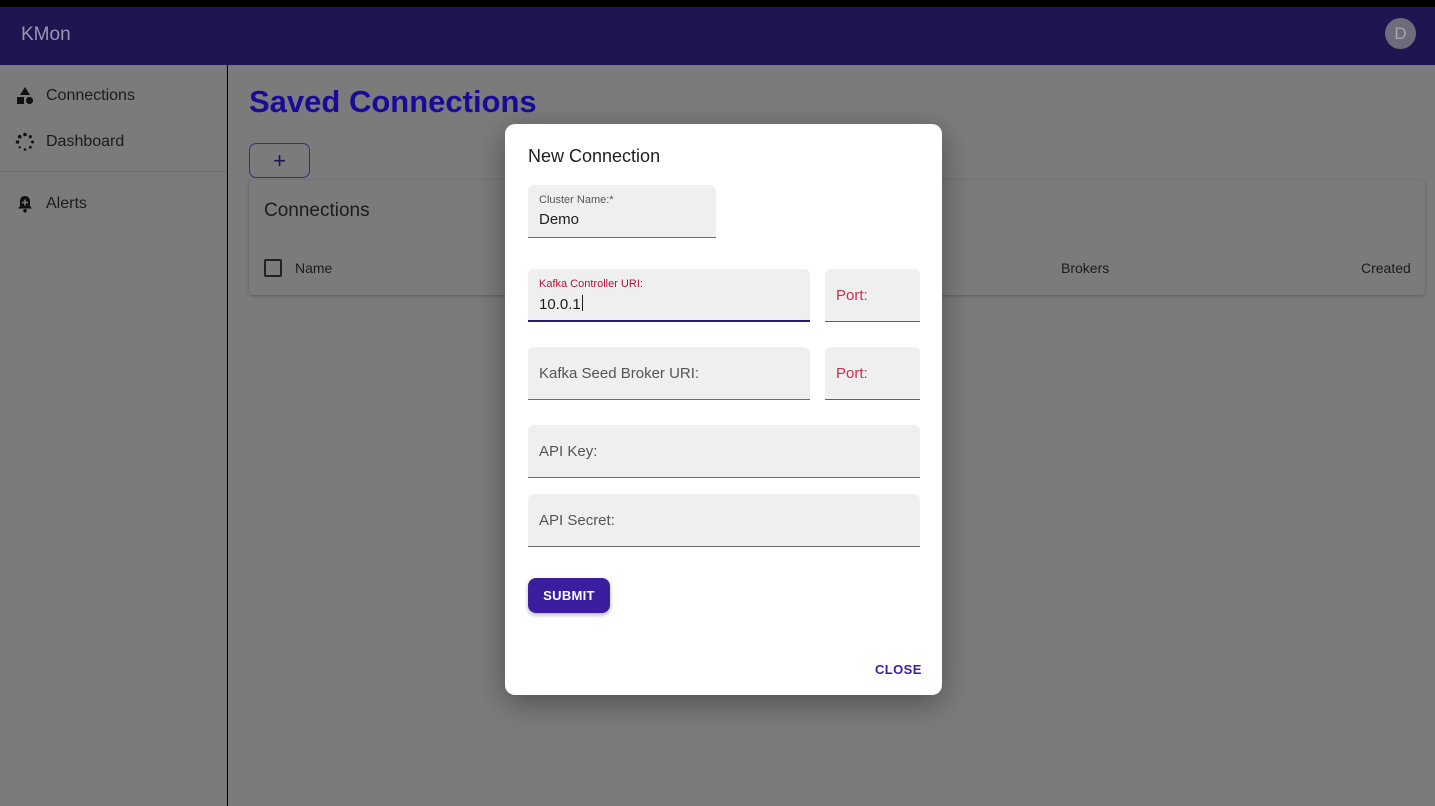 The height and width of the screenshot is (806, 1435). I want to click on avatar: D, so click(1400, 33).